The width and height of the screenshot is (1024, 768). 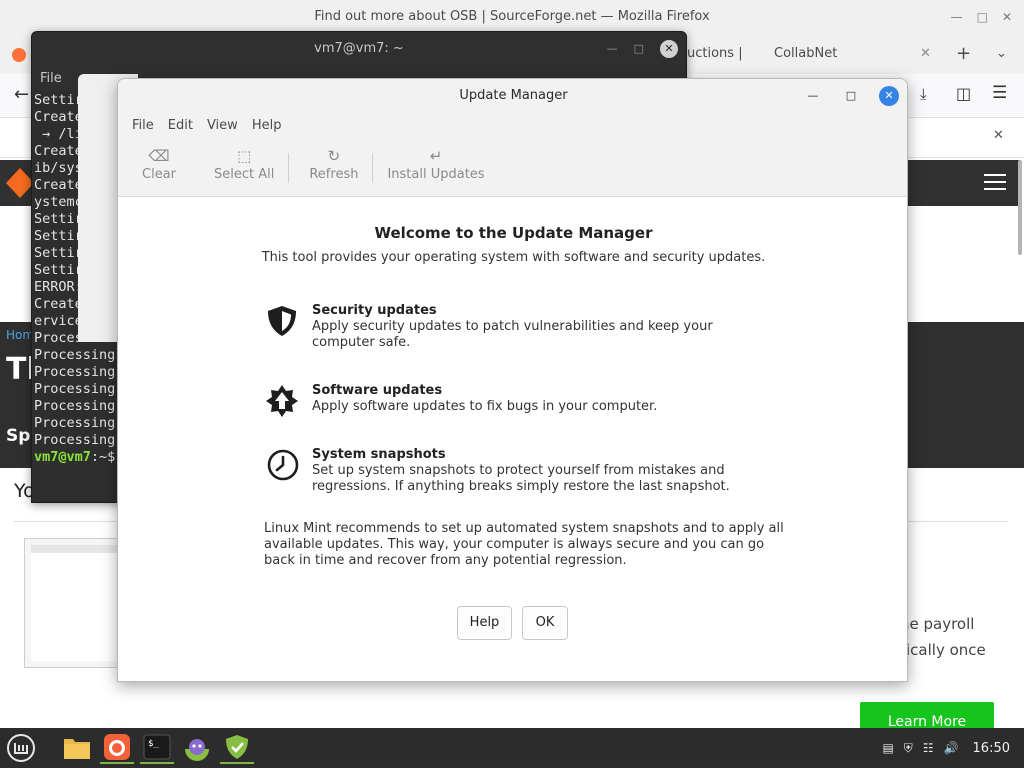 What do you see at coordinates (288, 327) in the screenshot?
I see `shield-icon` at bounding box center [288, 327].